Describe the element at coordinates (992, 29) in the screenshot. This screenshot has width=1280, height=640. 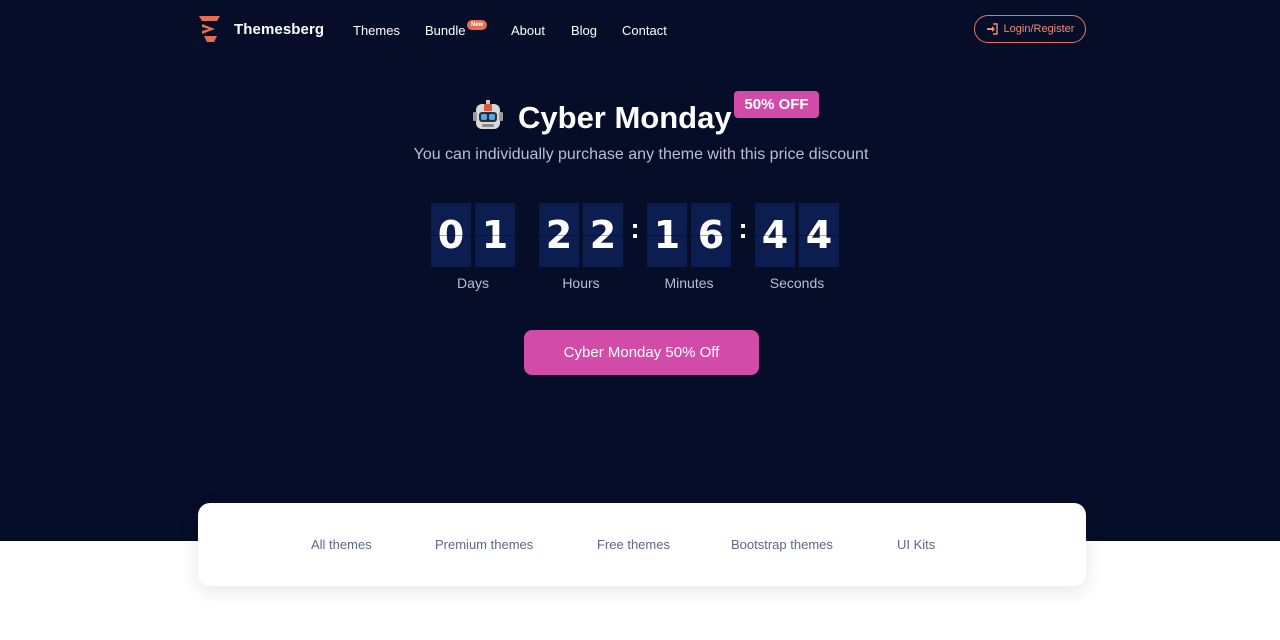
I see `sign-in-icon` at that location.